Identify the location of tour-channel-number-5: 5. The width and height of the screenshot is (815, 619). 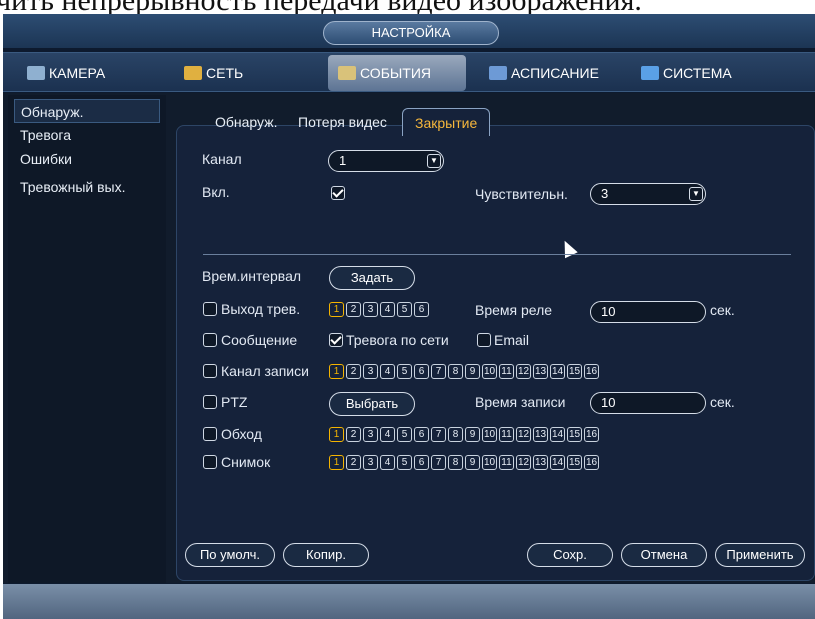
(404, 434).